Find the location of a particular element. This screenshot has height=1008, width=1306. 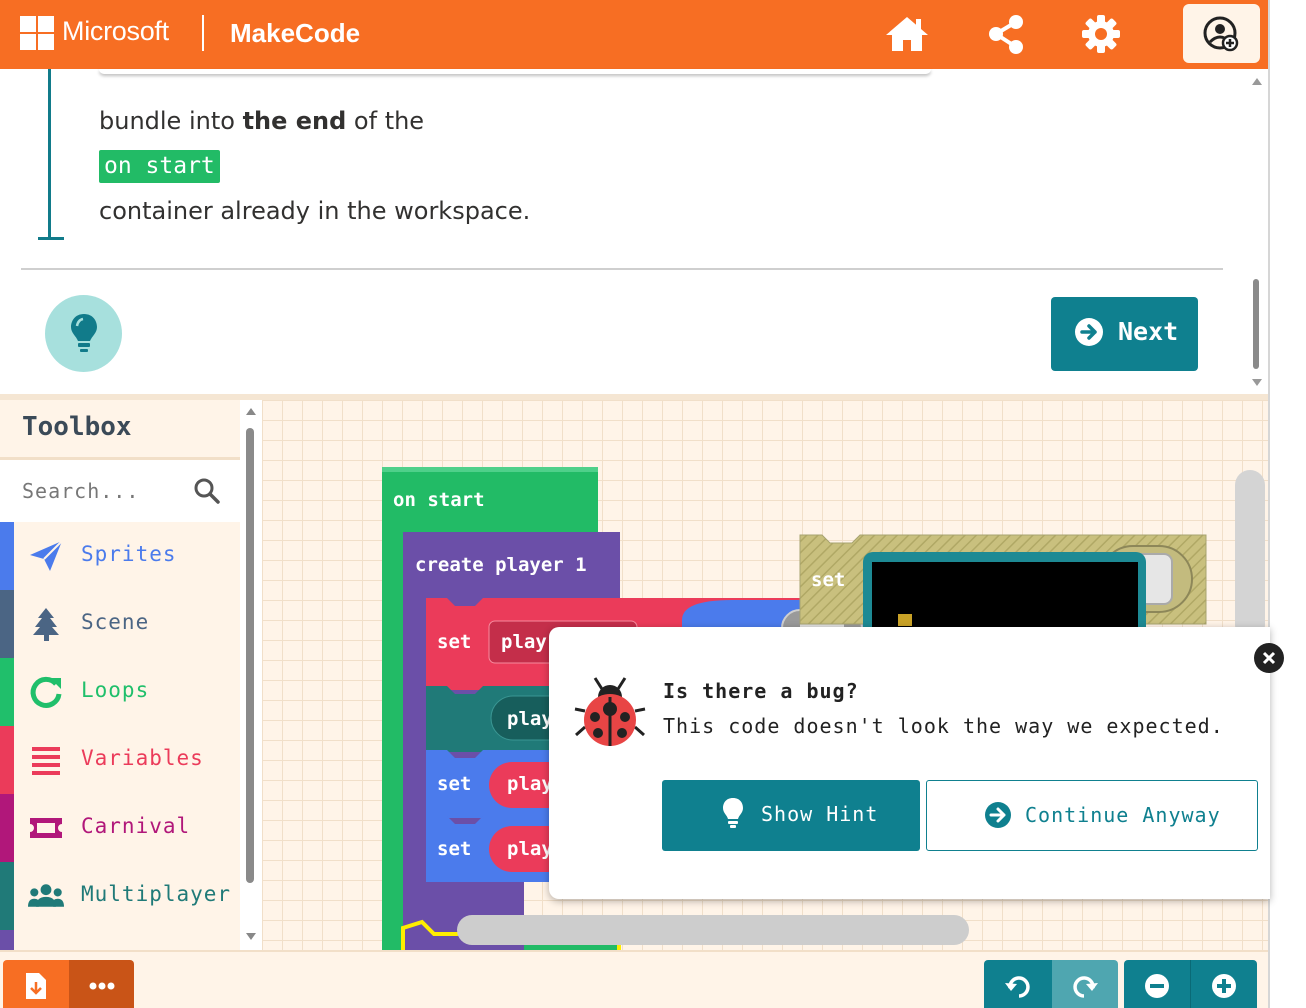

category-label: Multiplayer is located at coordinates (156, 894).